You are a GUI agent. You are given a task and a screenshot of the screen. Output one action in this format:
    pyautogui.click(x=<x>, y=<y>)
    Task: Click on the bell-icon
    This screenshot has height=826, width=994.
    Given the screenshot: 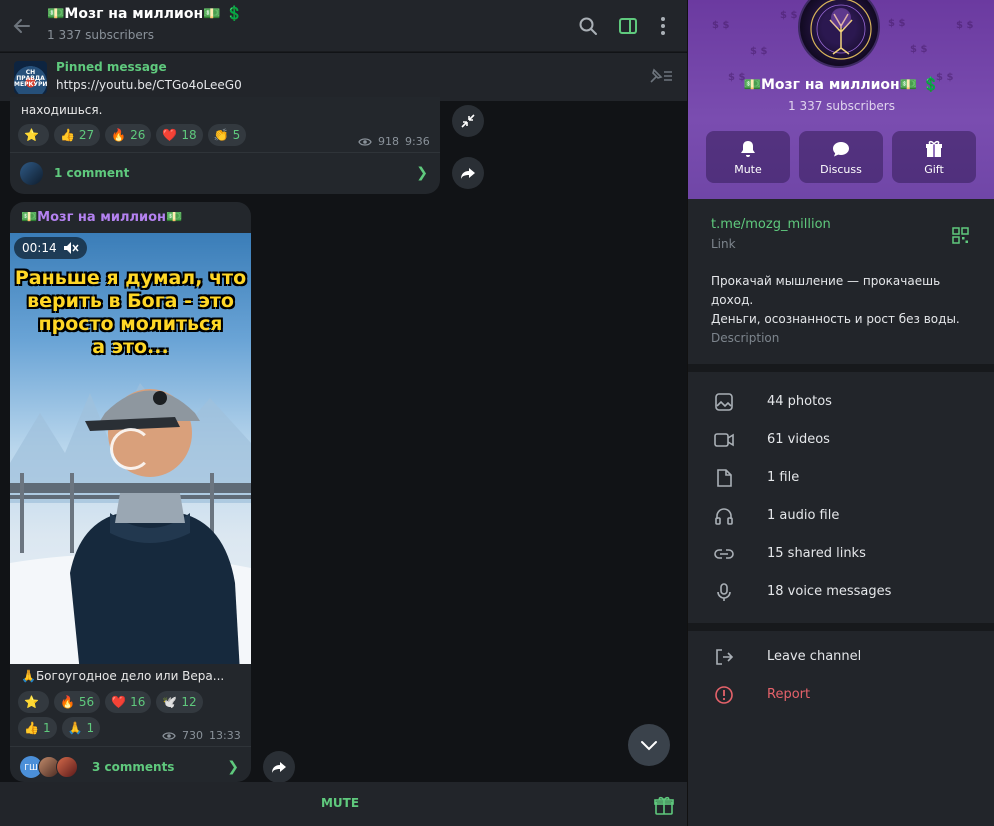 What is the action you would take?
    pyautogui.click(x=748, y=149)
    